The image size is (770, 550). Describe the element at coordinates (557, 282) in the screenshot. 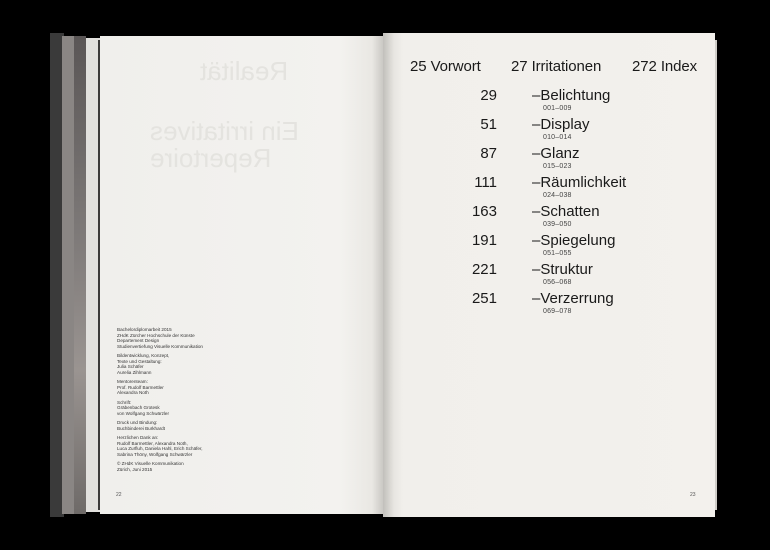

I see `chapter-range: 056–068` at that location.